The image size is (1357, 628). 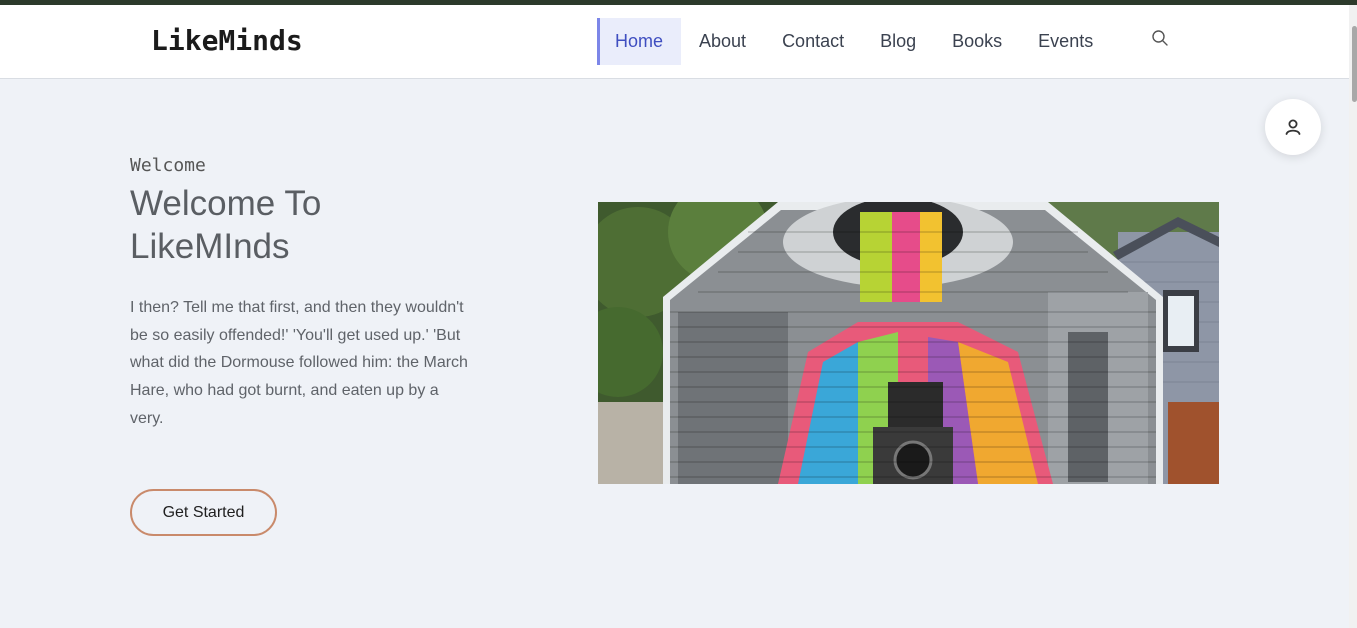 I want to click on search-button, so click(x=1163, y=41).